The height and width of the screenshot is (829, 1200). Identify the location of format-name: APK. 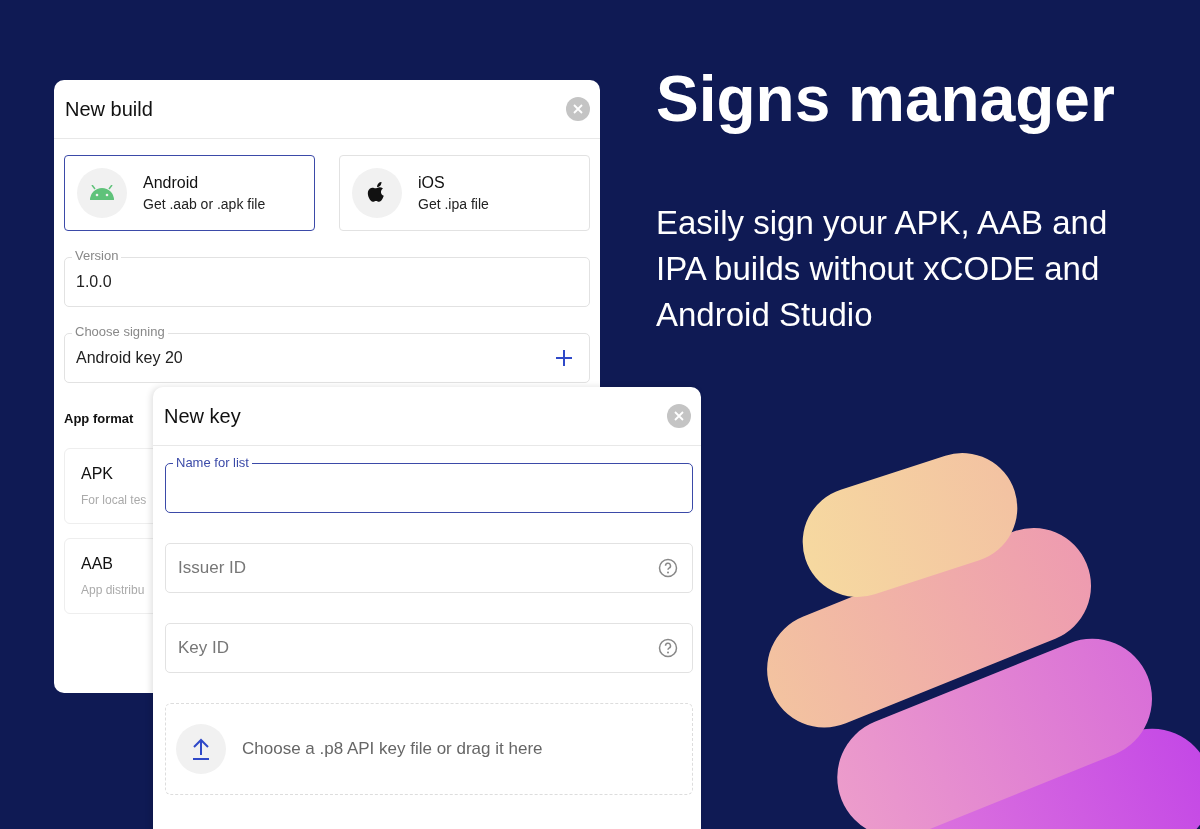
(97, 474).